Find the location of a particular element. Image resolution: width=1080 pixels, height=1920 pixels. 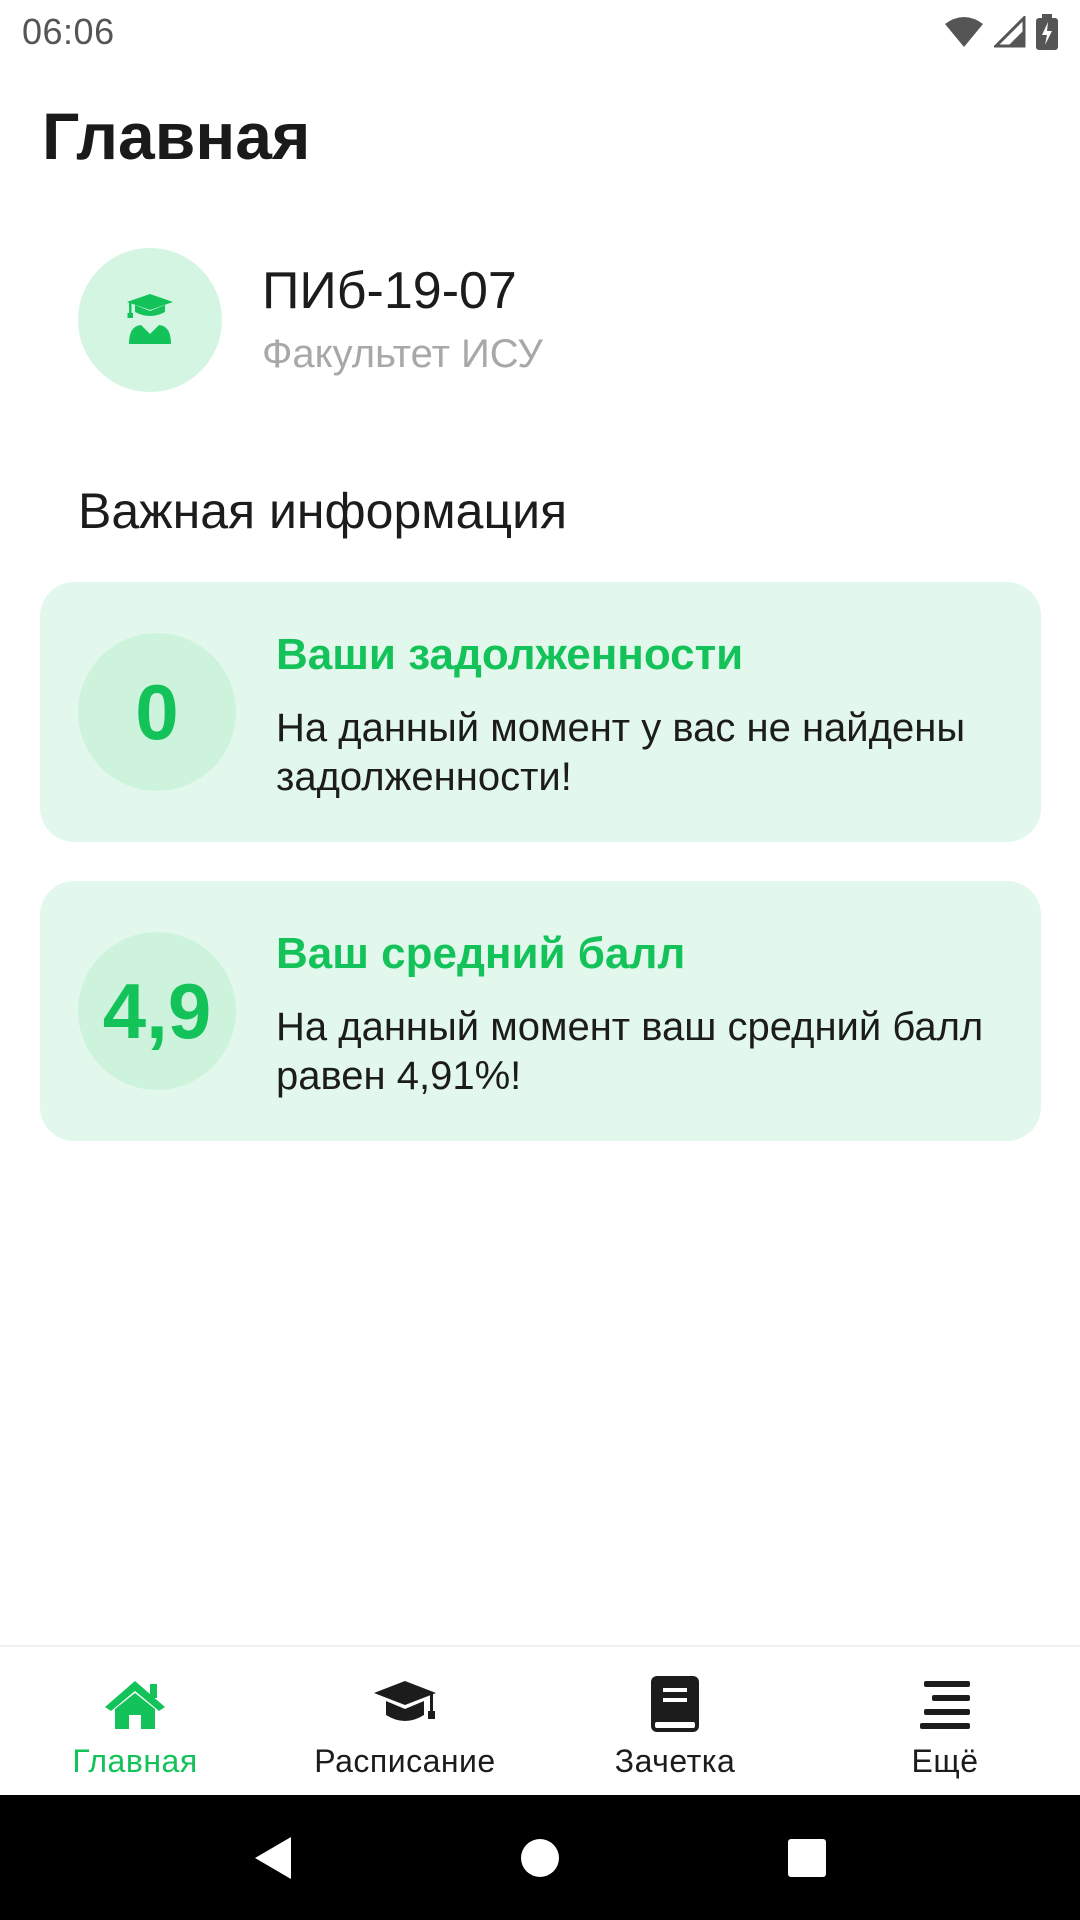

debts-card-title: Ваши задолженности is located at coordinates (510, 654).